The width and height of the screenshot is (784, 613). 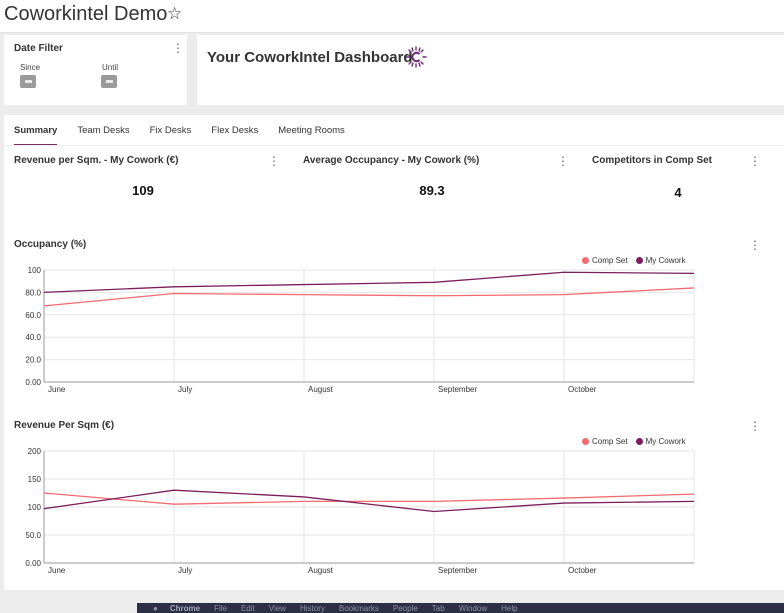 What do you see at coordinates (95, 70) in the screenshot?
I see `date-filter-panel: Date Filter ⋮ Since Until` at bounding box center [95, 70].